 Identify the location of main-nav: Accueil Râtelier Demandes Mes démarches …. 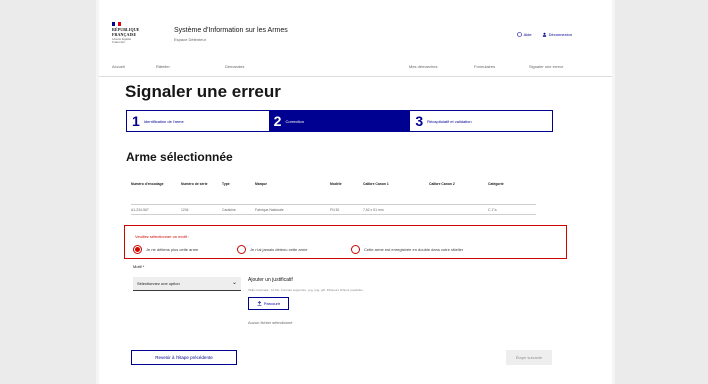
(355, 68).